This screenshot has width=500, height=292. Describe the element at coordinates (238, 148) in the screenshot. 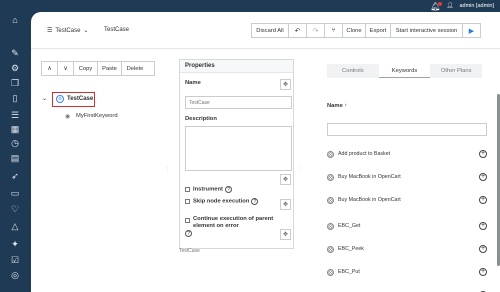

I see `description-field` at that location.